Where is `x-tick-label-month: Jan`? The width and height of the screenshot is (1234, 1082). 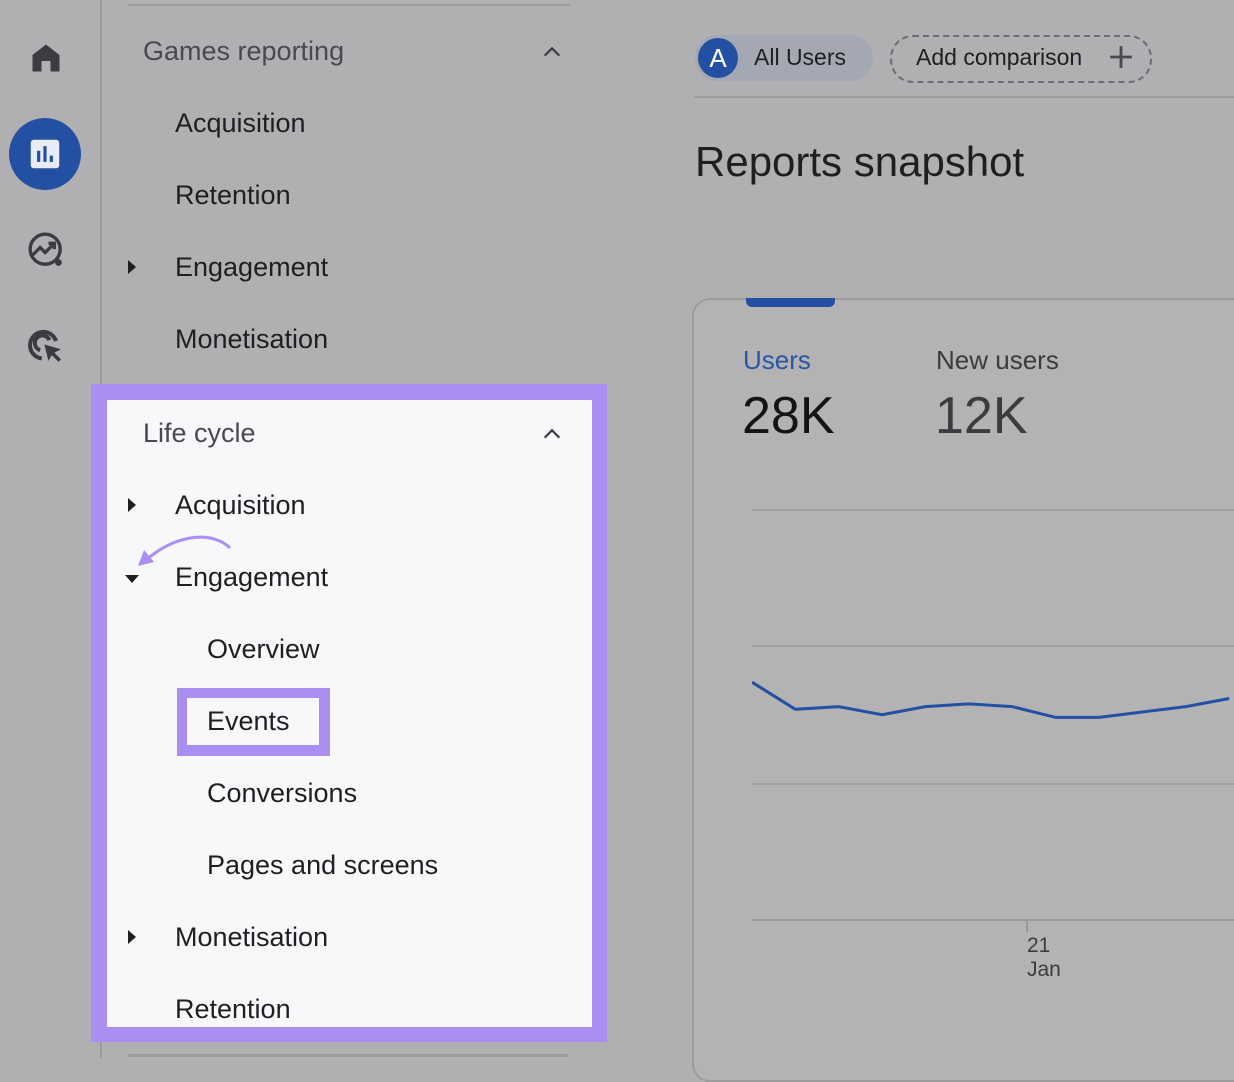
x-tick-label-month: Jan is located at coordinates (1044, 969).